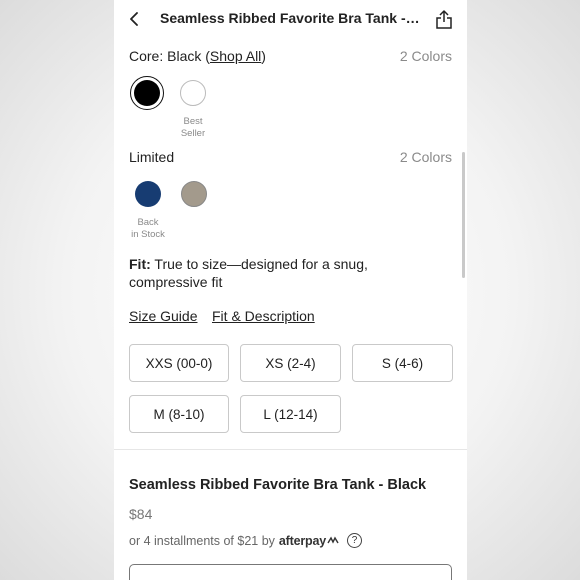 This screenshot has width=580, height=580. What do you see at coordinates (302, 540) in the screenshot?
I see `afterpay-wordmark: afterpay` at bounding box center [302, 540].